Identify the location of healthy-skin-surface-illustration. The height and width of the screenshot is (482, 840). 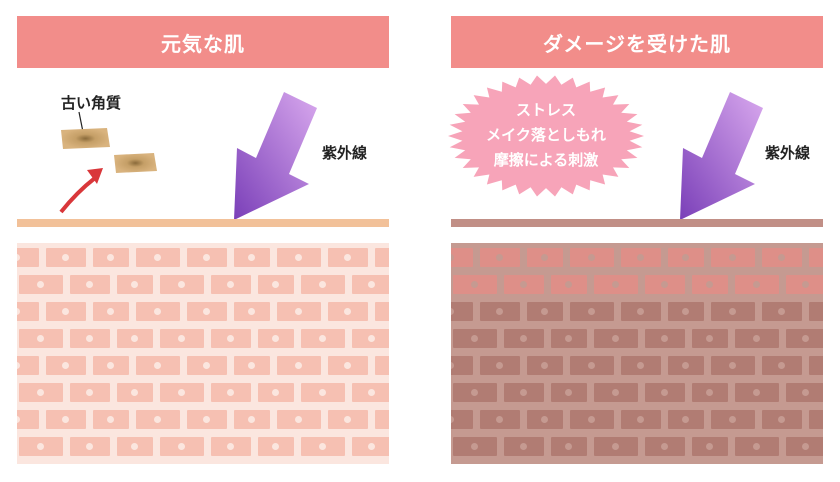
(188, 156).